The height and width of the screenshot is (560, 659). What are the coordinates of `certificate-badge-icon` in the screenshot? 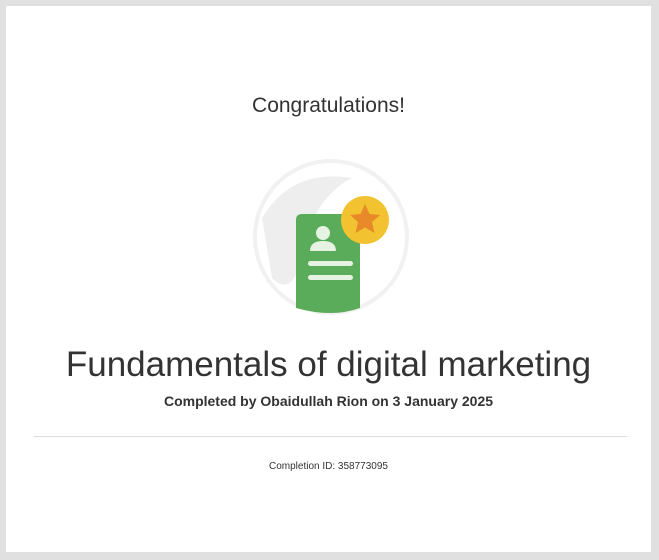 It's located at (331, 237).